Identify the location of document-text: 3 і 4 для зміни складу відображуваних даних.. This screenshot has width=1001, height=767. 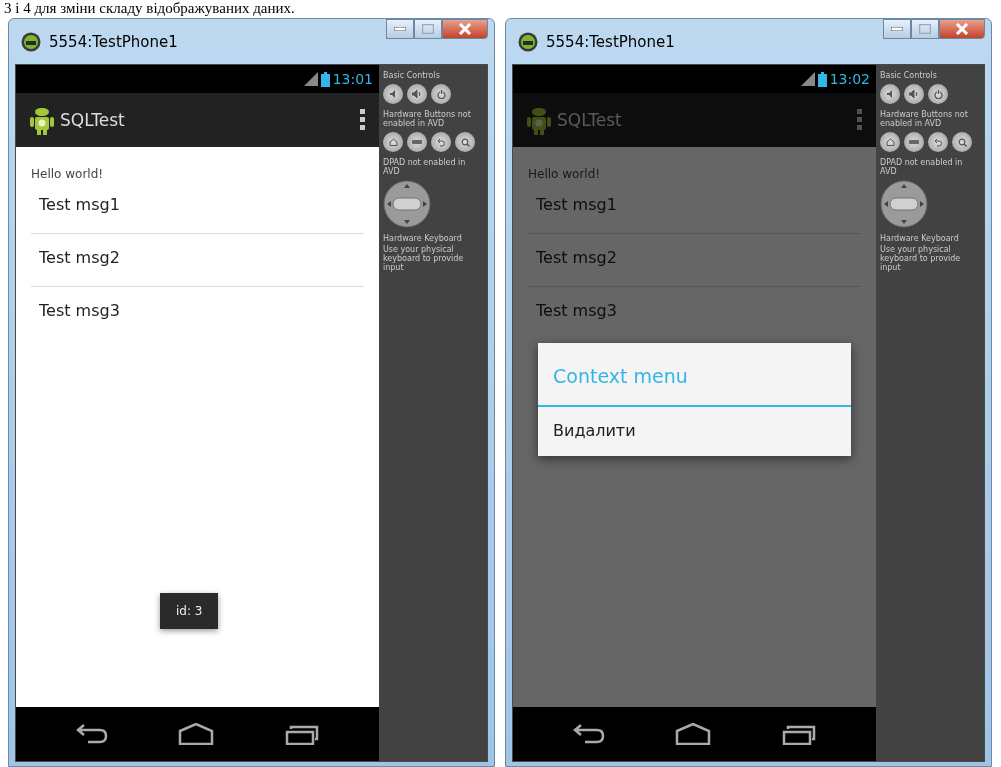
(149, 8).